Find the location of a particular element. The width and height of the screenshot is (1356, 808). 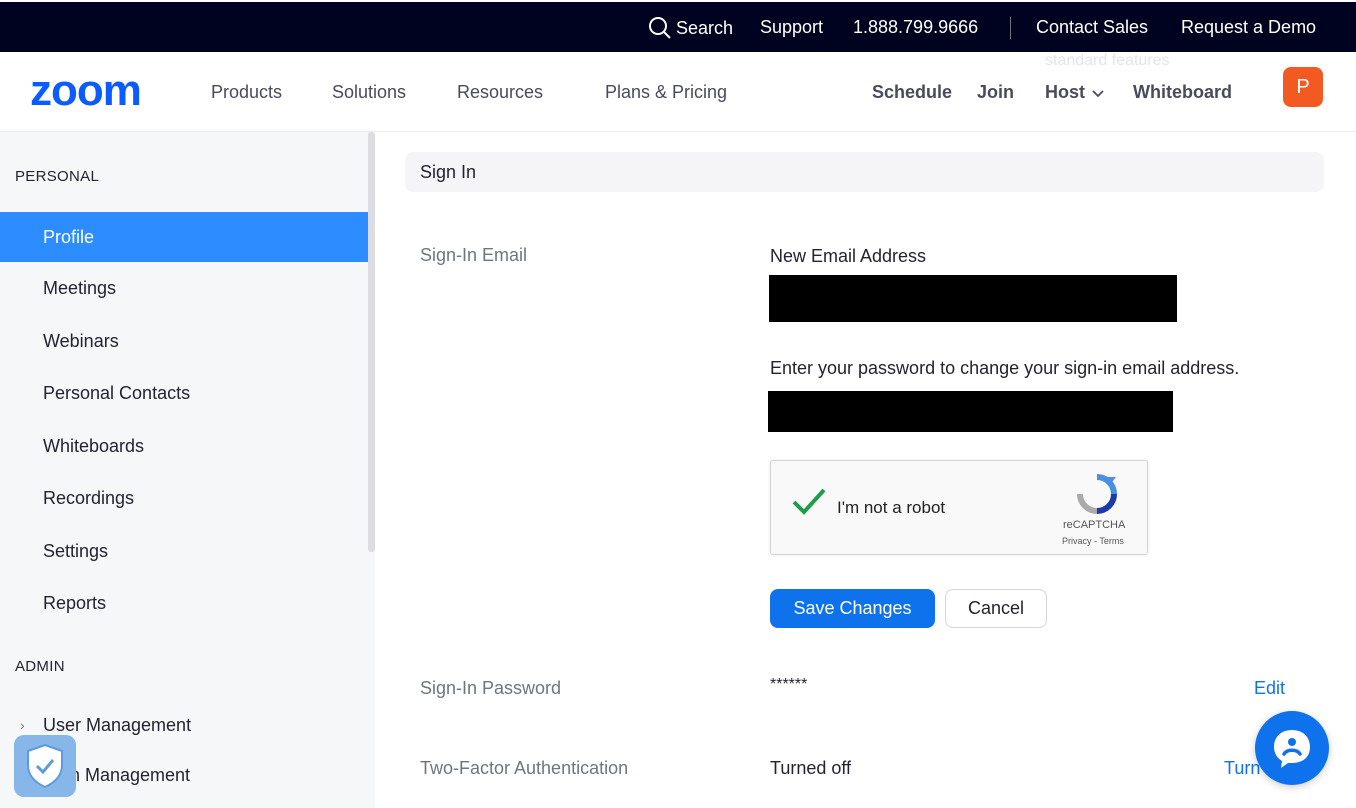

password-mask: ****** is located at coordinates (789, 684).